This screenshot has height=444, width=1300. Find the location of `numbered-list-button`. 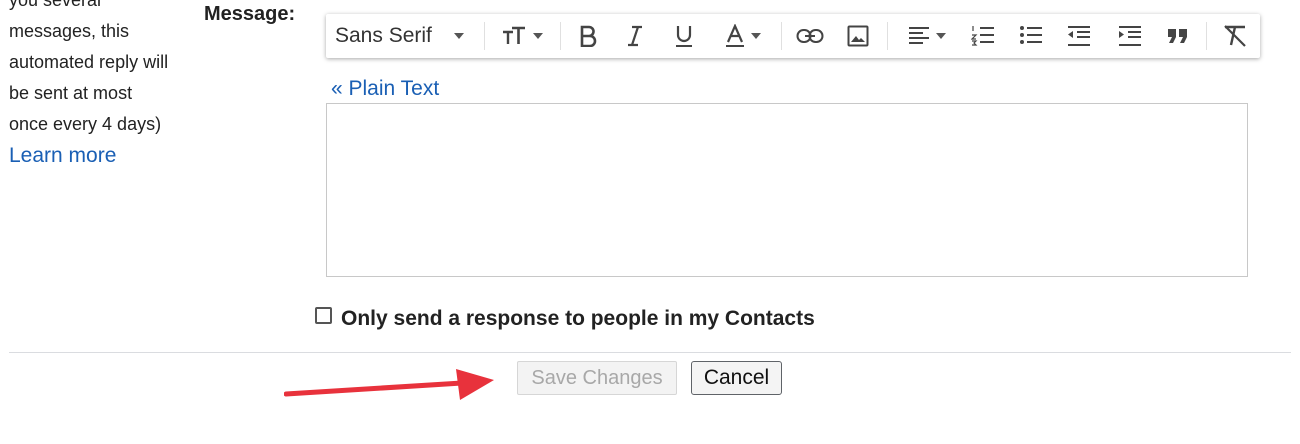

numbered-list-button is located at coordinates (983, 36).